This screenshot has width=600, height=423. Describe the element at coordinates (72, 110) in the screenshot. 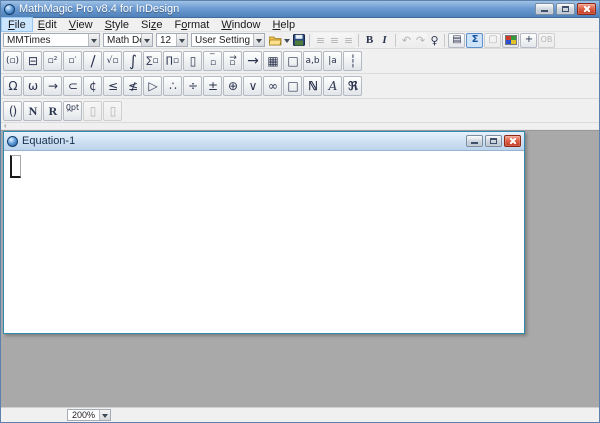

I see `zero-pt-button: 0pt ^` at that location.